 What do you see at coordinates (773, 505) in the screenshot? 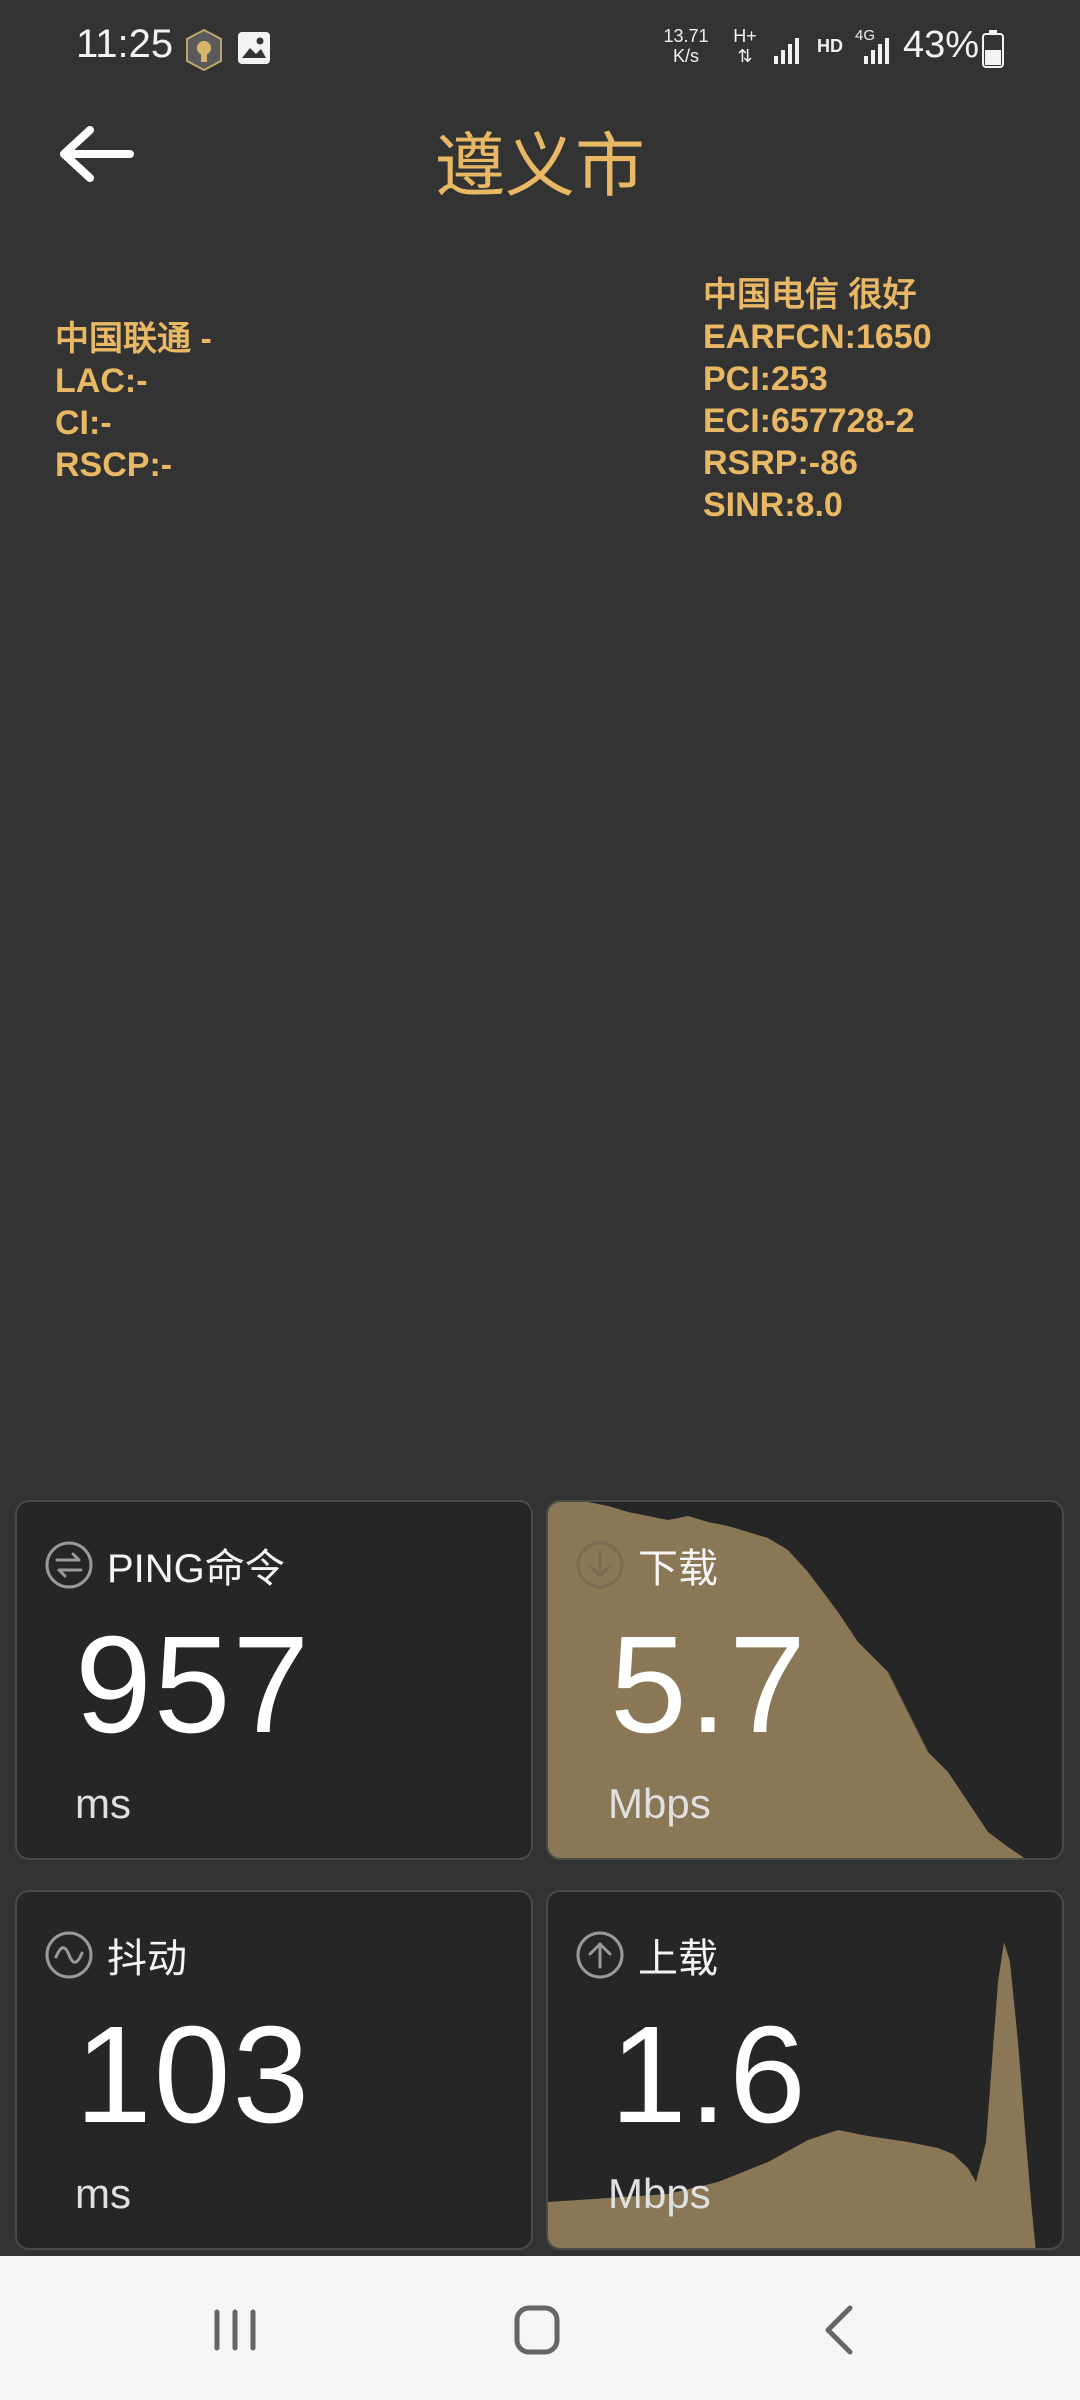
I see `sinr-value: SINR:8.0` at bounding box center [773, 505].